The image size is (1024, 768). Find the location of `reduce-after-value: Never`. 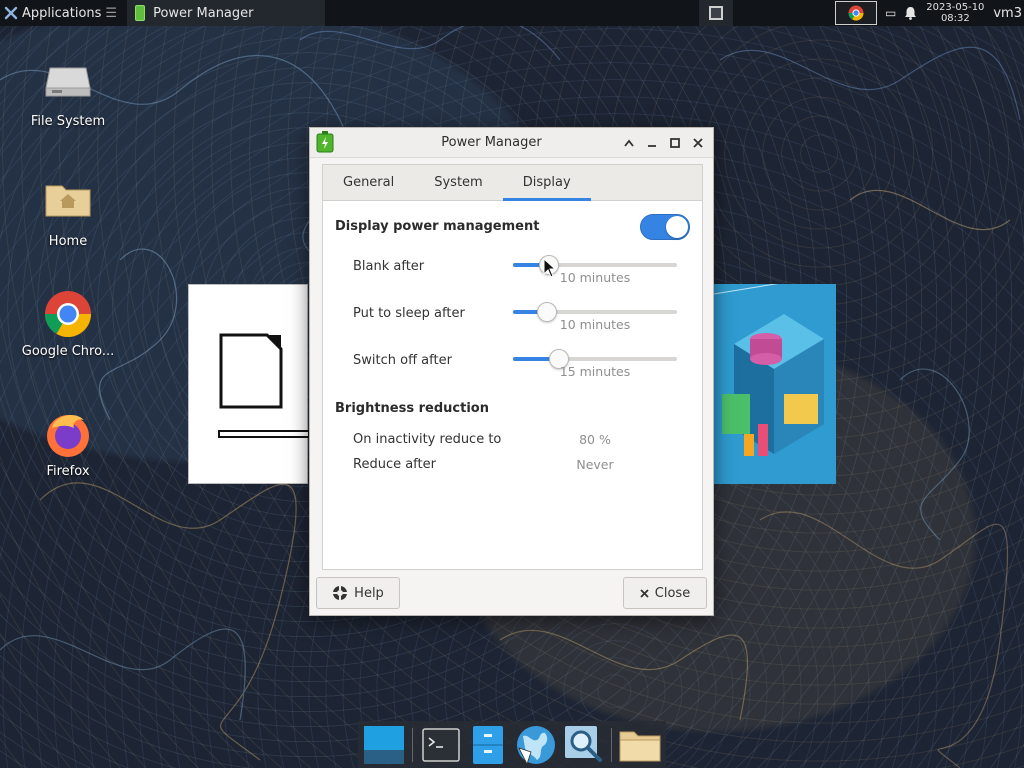

reduce-after-value: Never is located at coordinates (595, 464).